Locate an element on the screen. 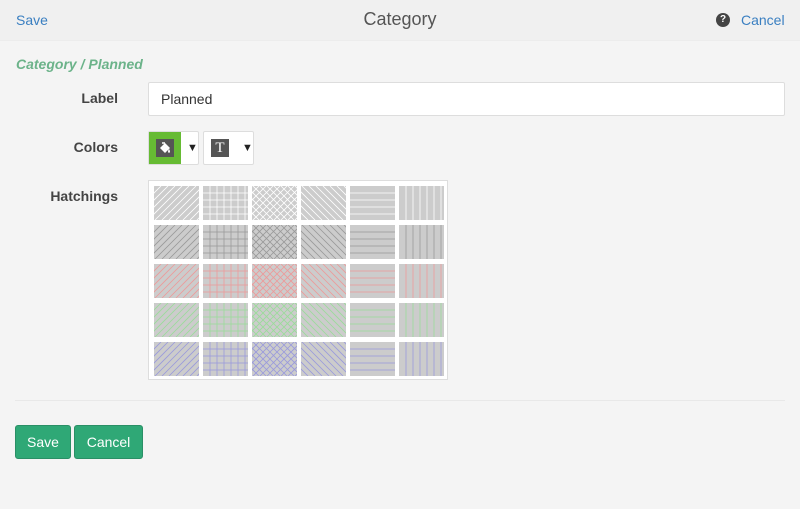 The width and height of the screenshot is (800, 509). header-cancel-link: Cancel is located at coordinates (763, 20).